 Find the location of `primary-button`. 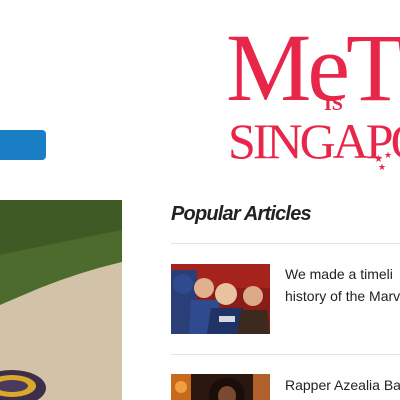

primary-button is located at coordinates (23, 145).